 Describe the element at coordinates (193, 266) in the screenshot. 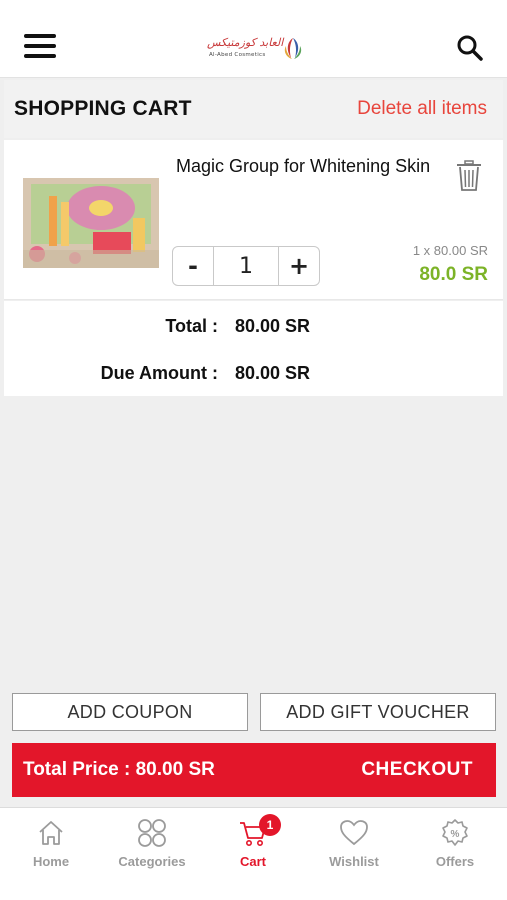

I see `decrement-button: -` at that location.